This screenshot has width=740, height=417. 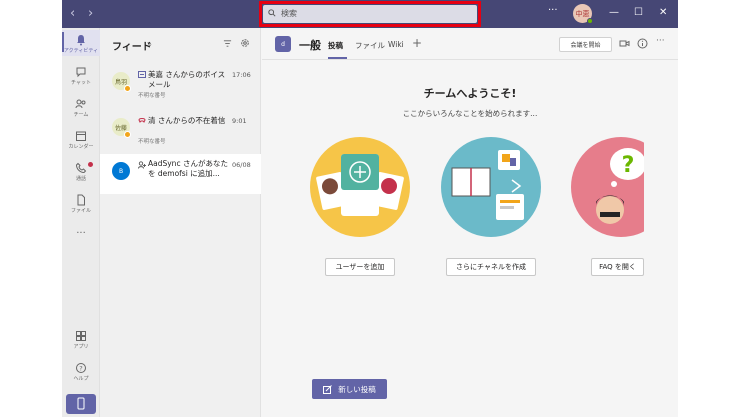 I want to click on feed-item-title: 美嘉 さんからのボイスメール, so click(x=187, y=79).